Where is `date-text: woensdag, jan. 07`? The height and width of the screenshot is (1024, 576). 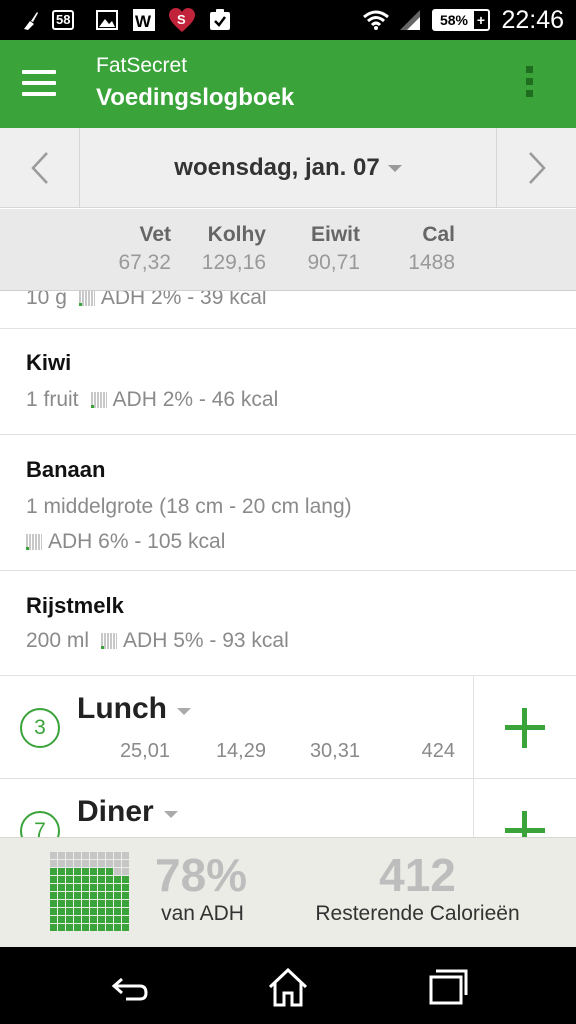
date-text: woensdag, jan. 07 is located at coordinates (277, 167).